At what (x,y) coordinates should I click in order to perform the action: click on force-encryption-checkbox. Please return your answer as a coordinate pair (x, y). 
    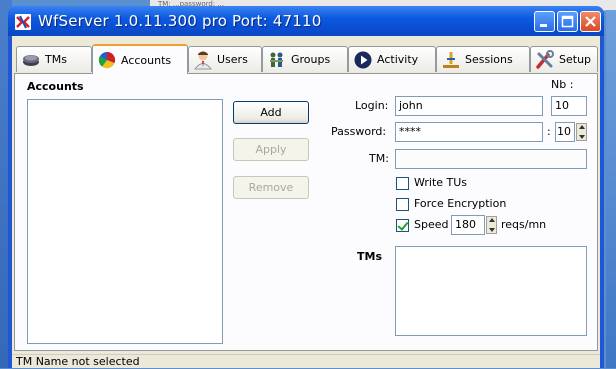
    Looking at the image, I should click on (402, 204).